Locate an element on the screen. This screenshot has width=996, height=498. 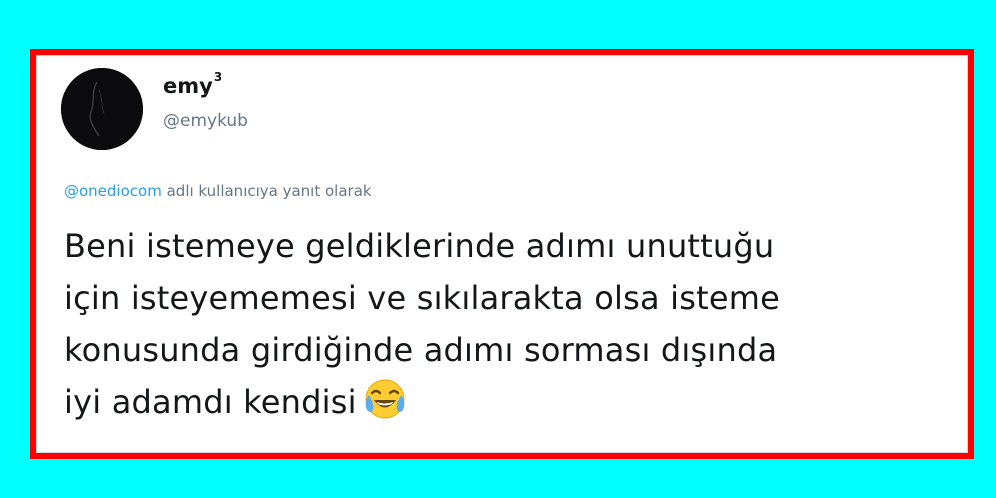
avatar is located at coordinates (102, 109).